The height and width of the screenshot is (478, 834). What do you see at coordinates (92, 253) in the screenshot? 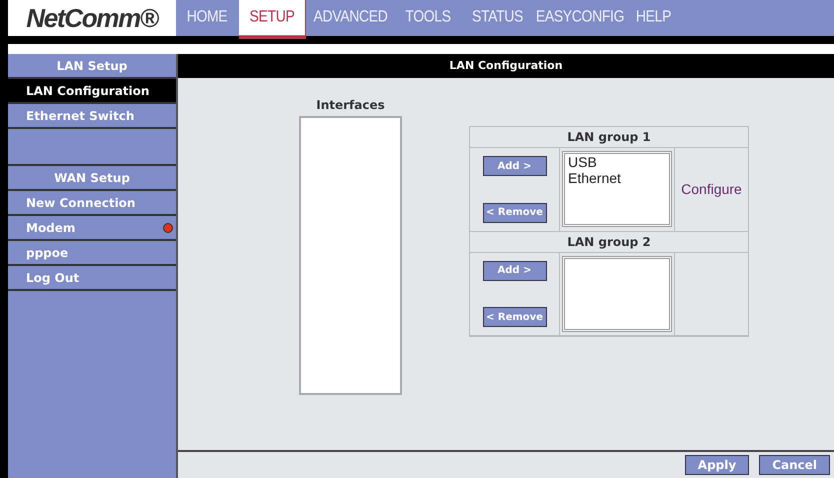
I see `sidebar-item: pppoe` at bounding box center [92, 253].